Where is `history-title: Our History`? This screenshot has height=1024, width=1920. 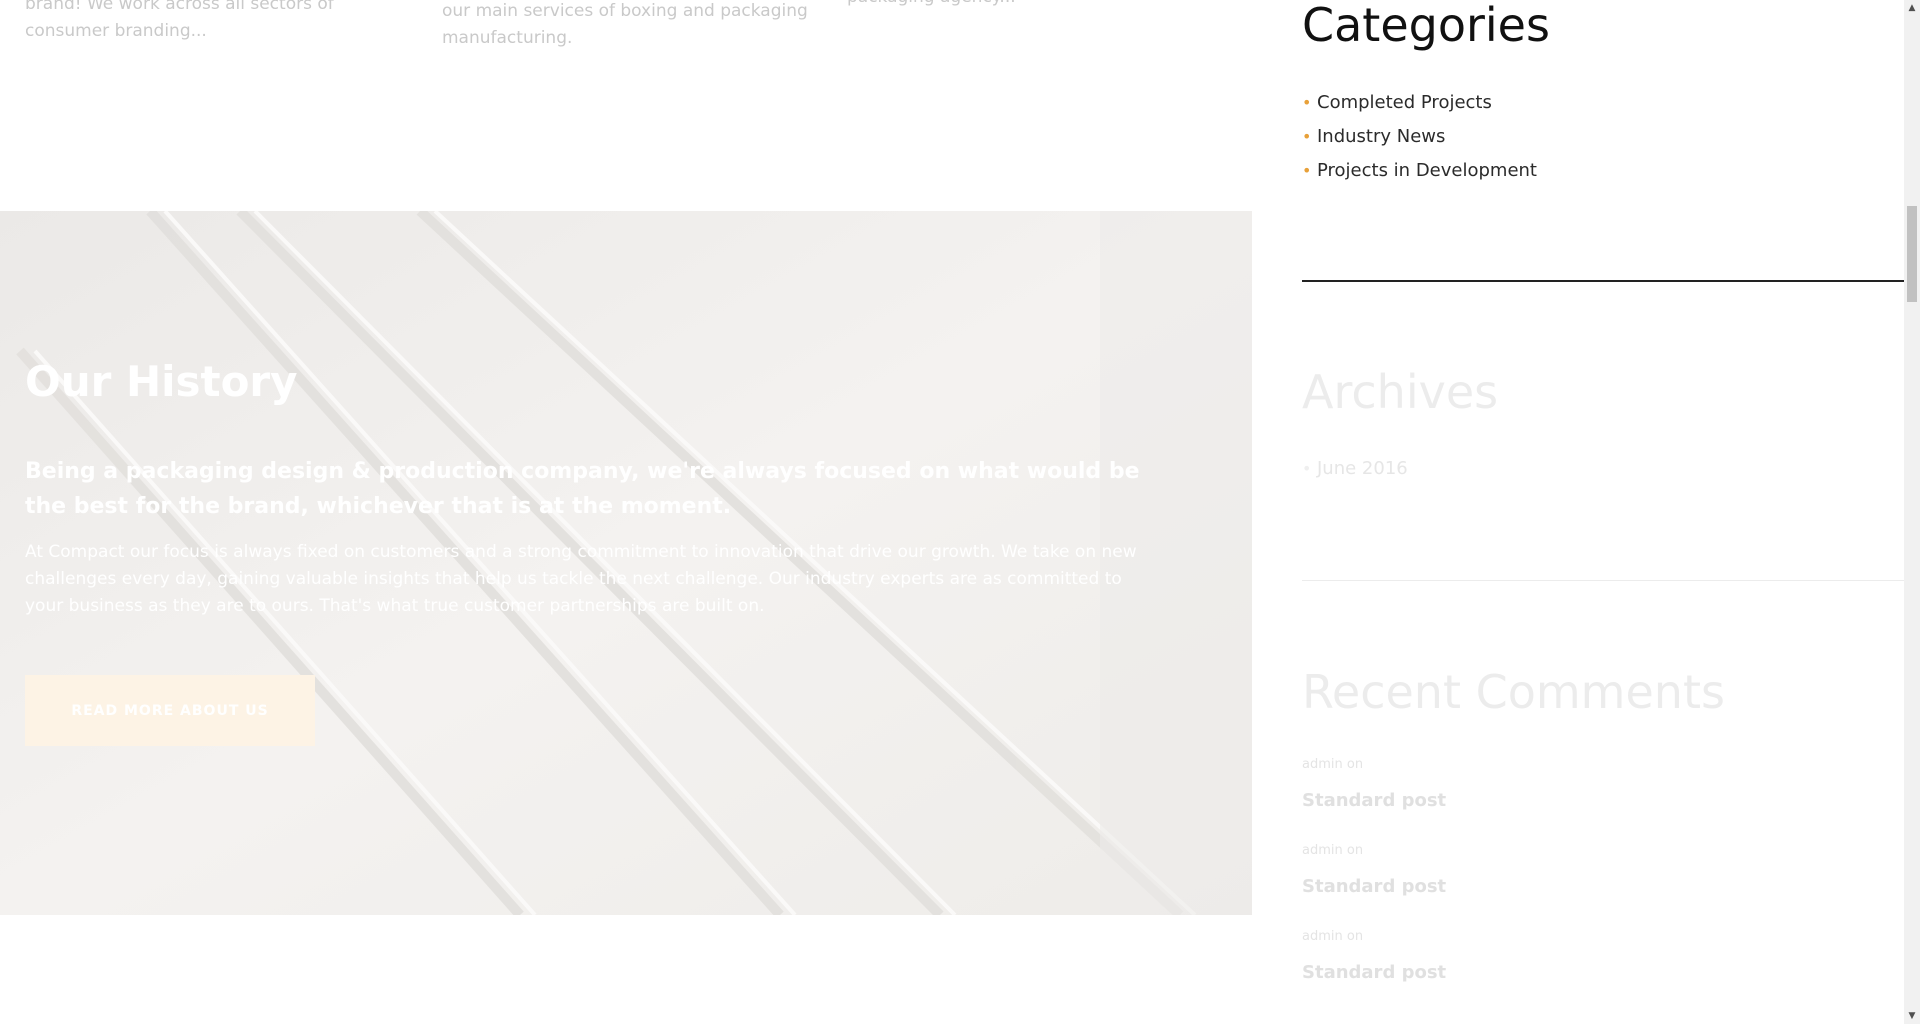
history-title: Our History is located at coordinates (161, 381).